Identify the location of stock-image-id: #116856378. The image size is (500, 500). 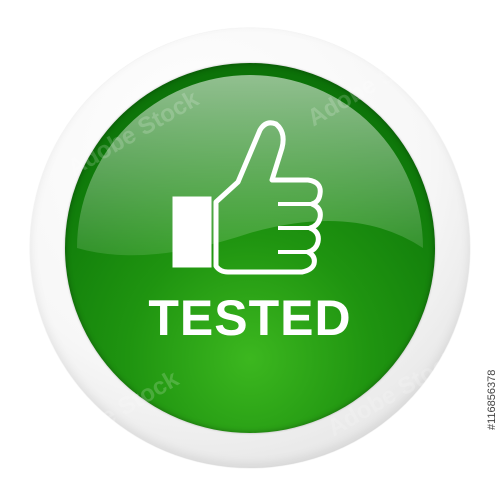
(492, 399).